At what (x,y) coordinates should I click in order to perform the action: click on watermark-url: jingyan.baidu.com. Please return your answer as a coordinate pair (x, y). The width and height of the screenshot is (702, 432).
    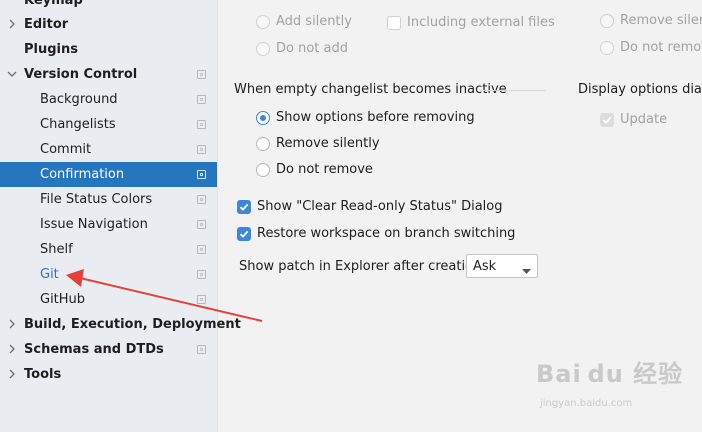
    Looking at the image, I should click on (586, 403).